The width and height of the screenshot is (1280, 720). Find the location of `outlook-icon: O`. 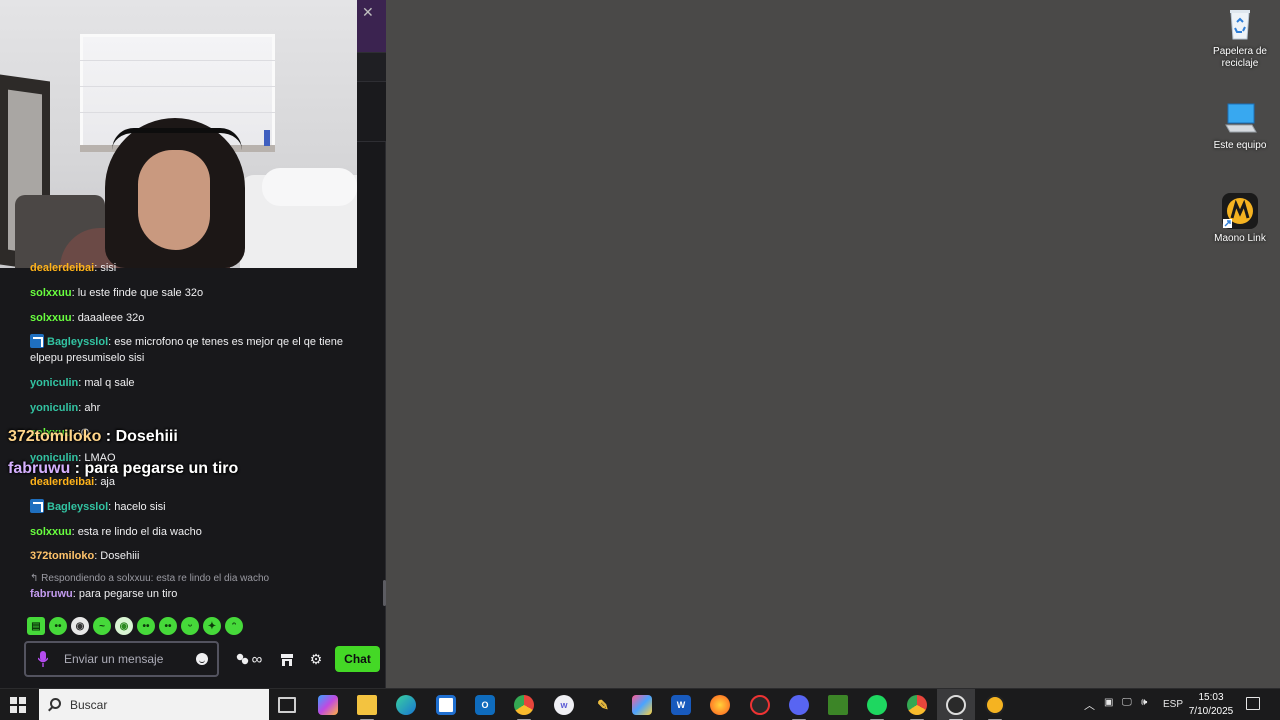

outlook-icon: O is located at coordinates (485, 705).